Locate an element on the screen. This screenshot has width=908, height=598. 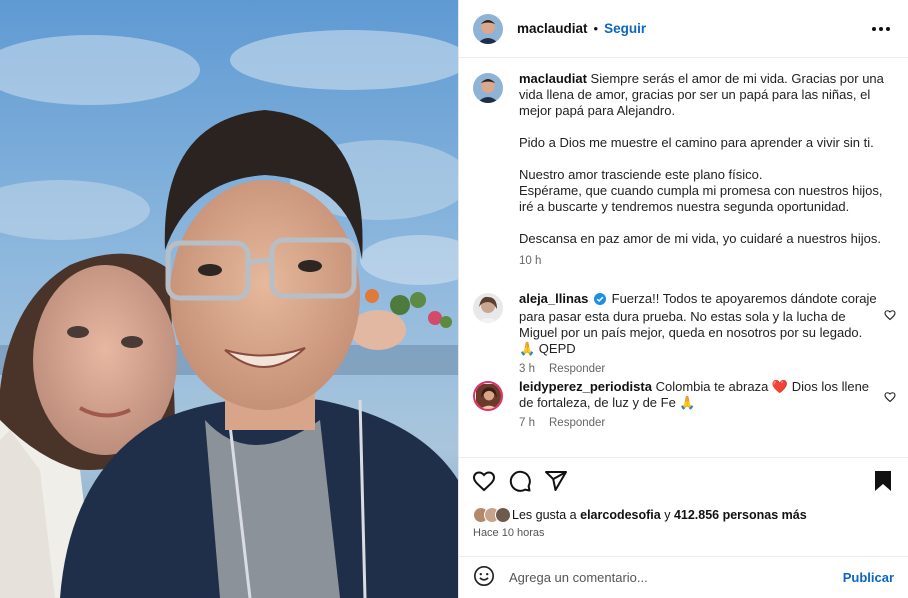
comment-icon is located at coordinates (520, 481).